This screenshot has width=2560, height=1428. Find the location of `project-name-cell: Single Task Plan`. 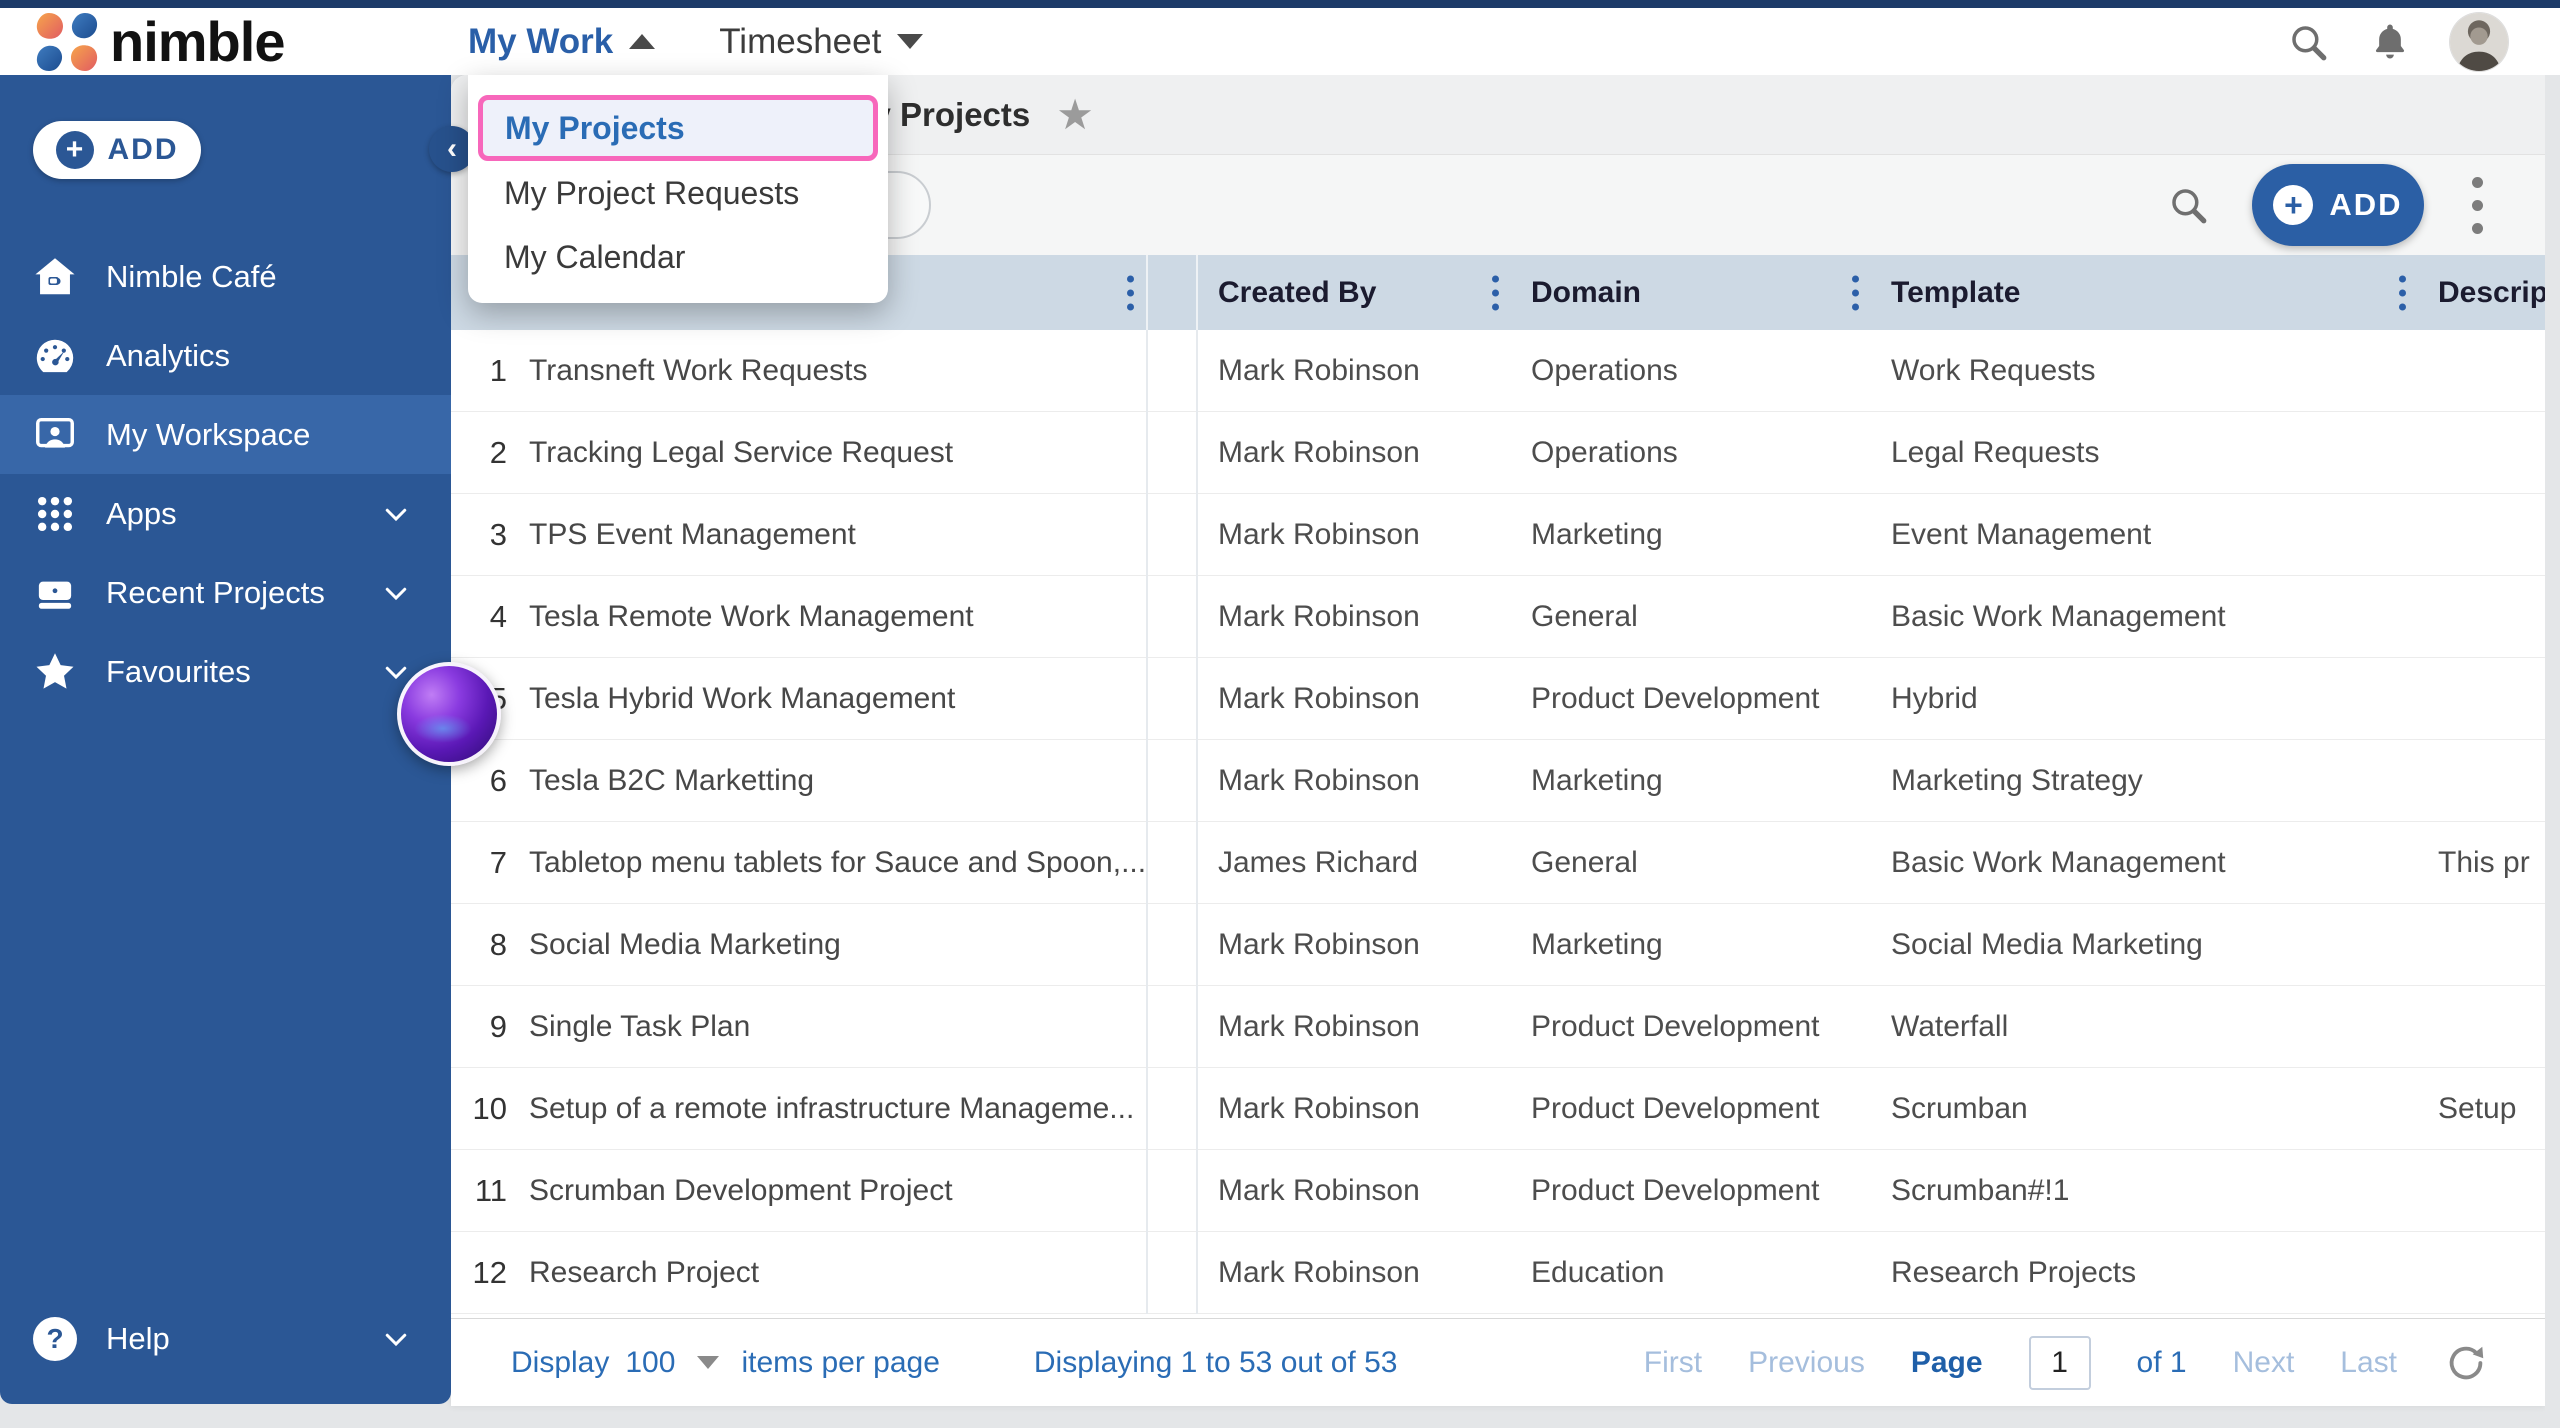

project-name-cell: Single Task Plan is located at coordinates (837, 1027).